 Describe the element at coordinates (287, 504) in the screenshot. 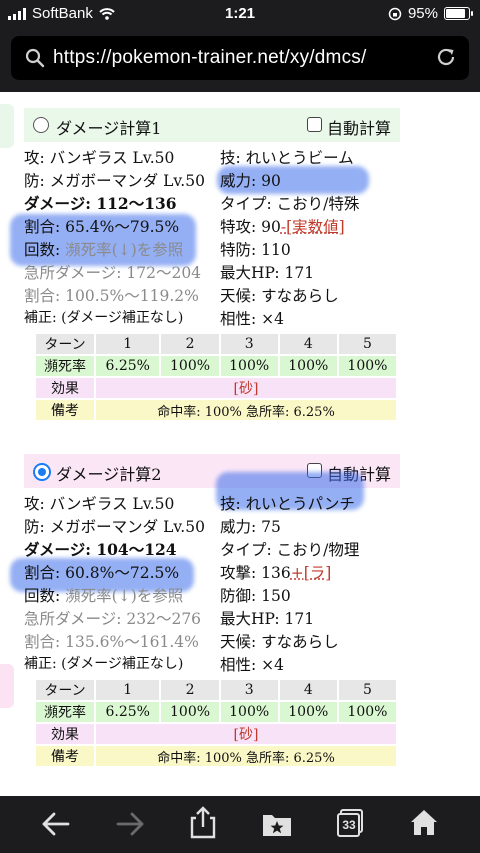

I see `move-line: 技: れいとうパンチ` at that location.